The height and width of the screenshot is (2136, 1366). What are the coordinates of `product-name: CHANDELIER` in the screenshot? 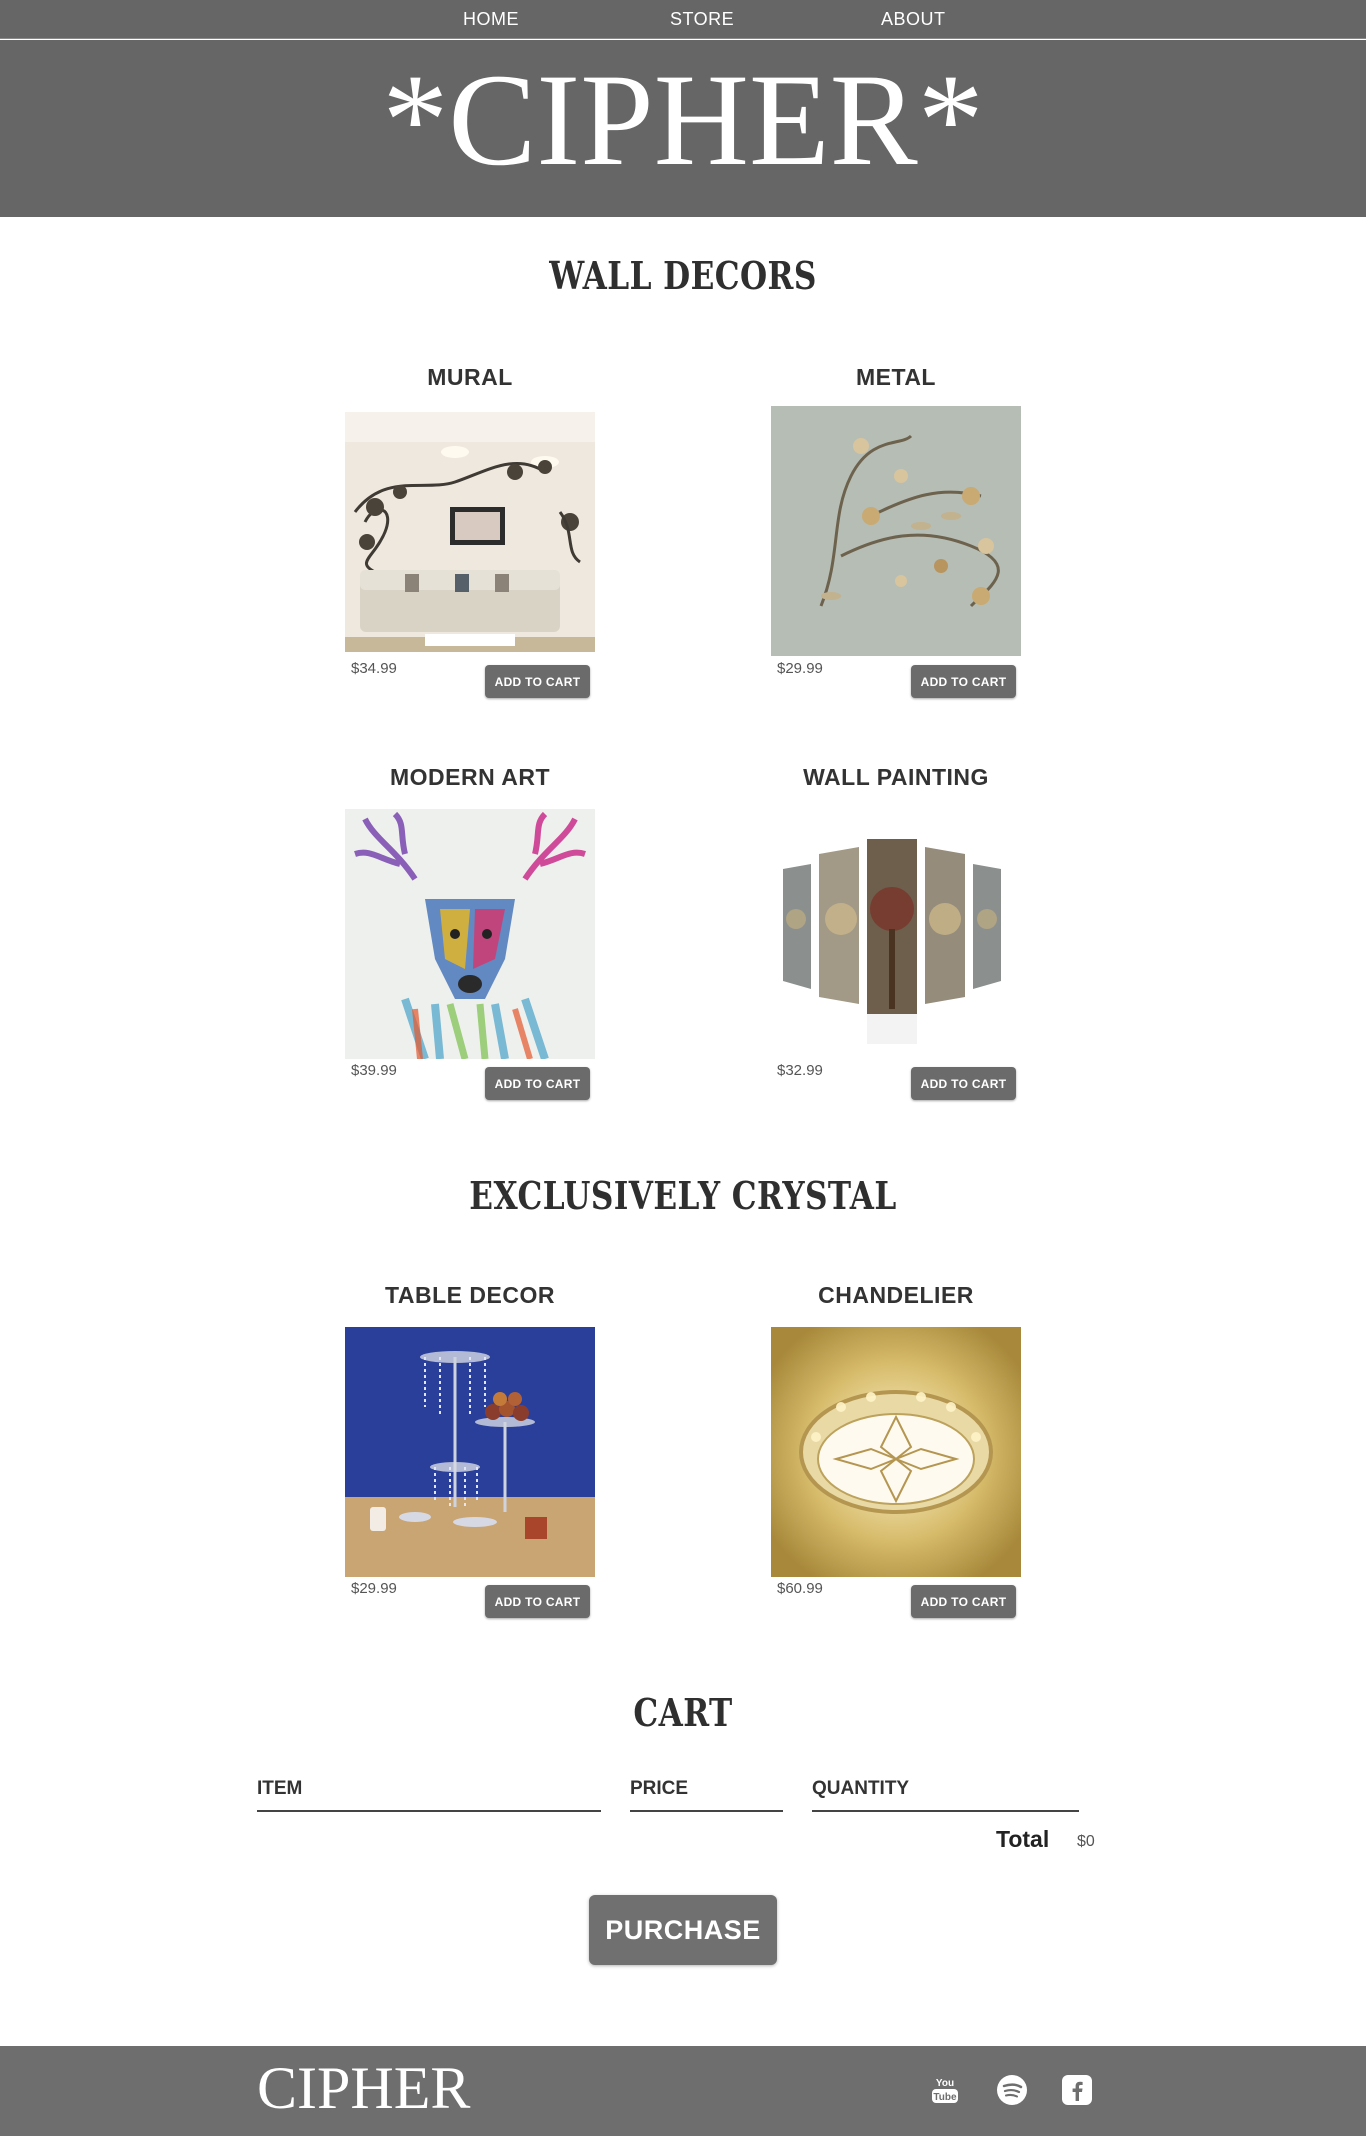 It's located at (896, 1295).